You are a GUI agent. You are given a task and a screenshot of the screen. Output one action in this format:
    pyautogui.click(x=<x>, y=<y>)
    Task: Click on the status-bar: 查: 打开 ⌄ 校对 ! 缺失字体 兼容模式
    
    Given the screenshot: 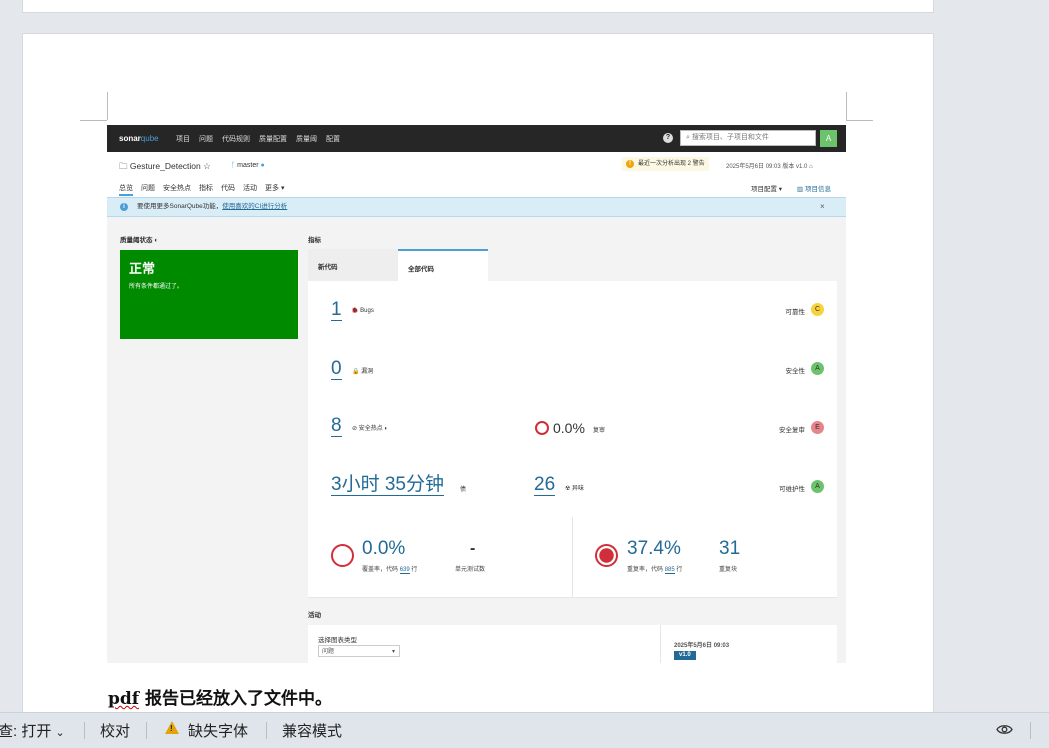 What is the action you would take?
    pyautogui.click(x=524, y=730)
    